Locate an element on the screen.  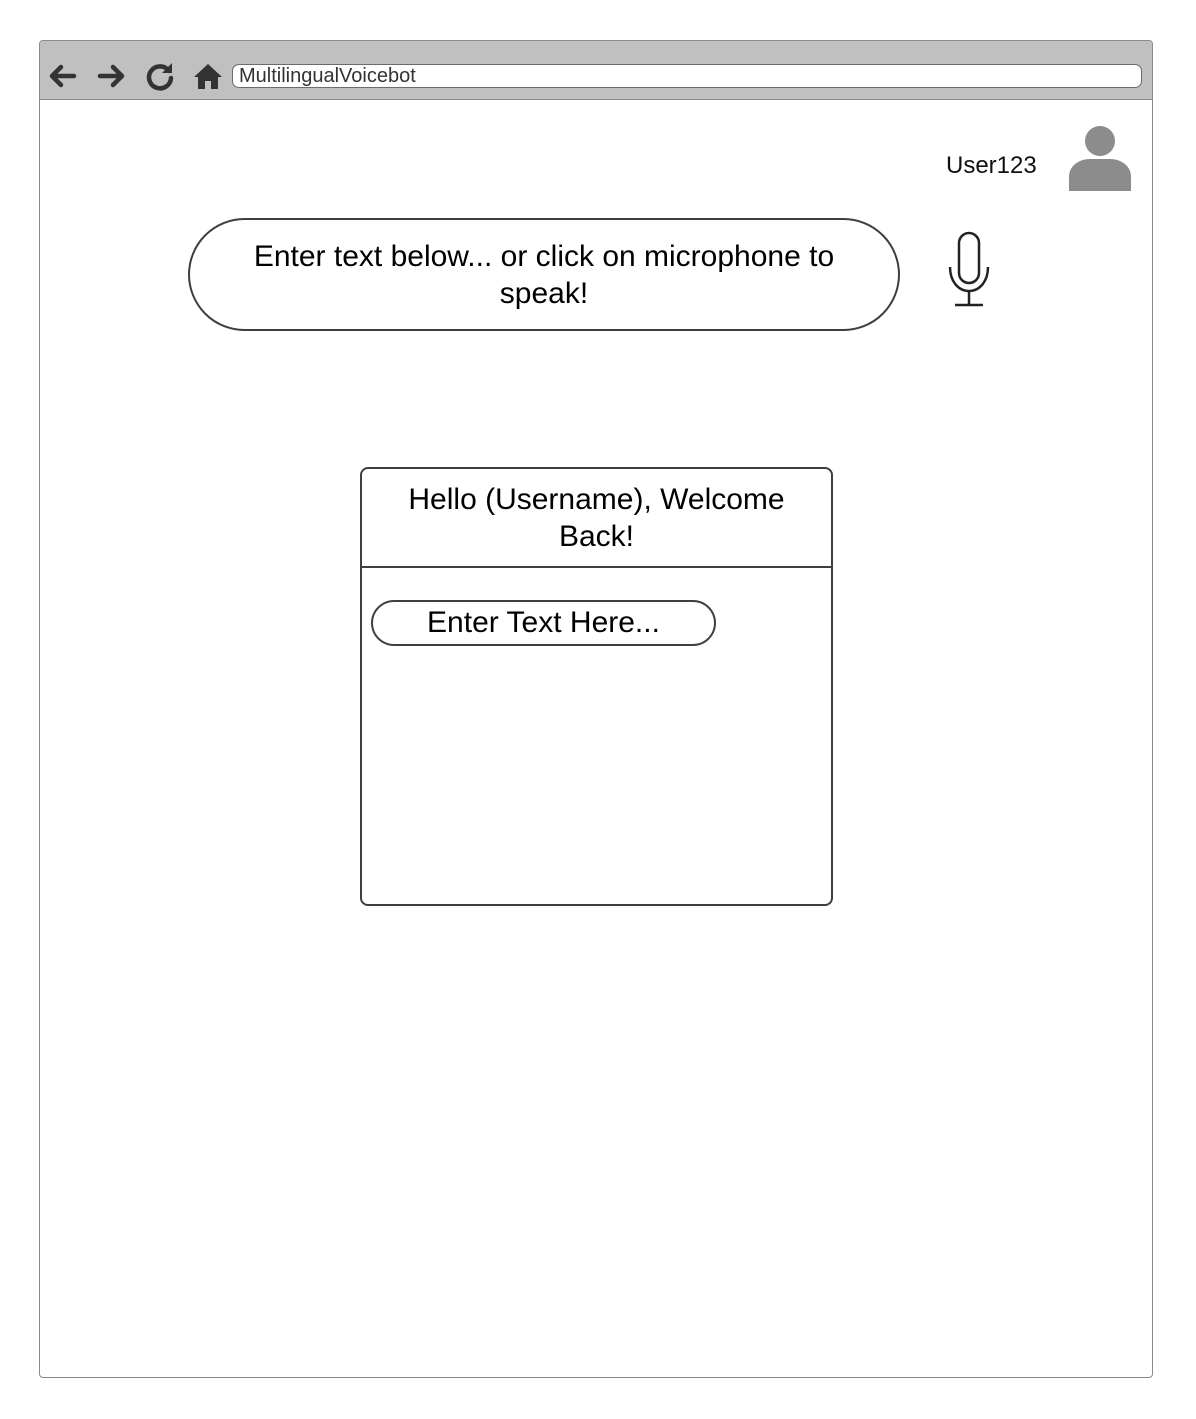
browser-toolbar: MultilingualVoicebot is located at coordinates (596, 70).